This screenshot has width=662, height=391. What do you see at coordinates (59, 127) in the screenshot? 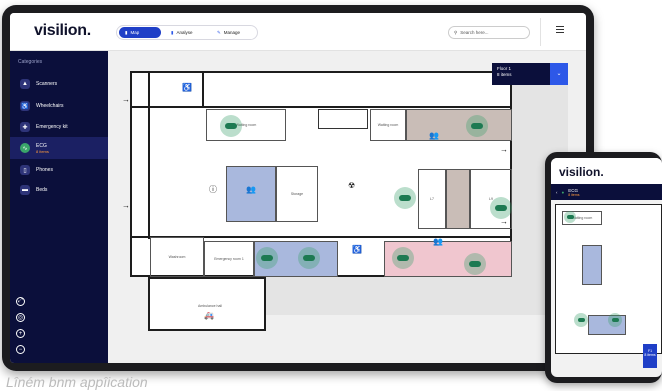
I see `sidebar-item-emergency-kit: ✚ Emergency kit` at bounding box center [59, 127].